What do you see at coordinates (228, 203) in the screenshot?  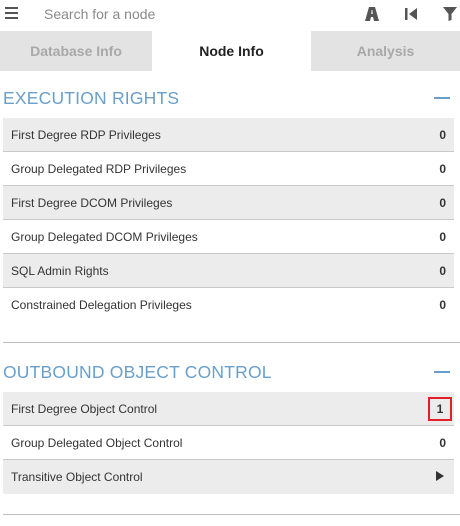 I see `table-row: First Degree DCOM Privileges 0` at bounding box center [228, 203].